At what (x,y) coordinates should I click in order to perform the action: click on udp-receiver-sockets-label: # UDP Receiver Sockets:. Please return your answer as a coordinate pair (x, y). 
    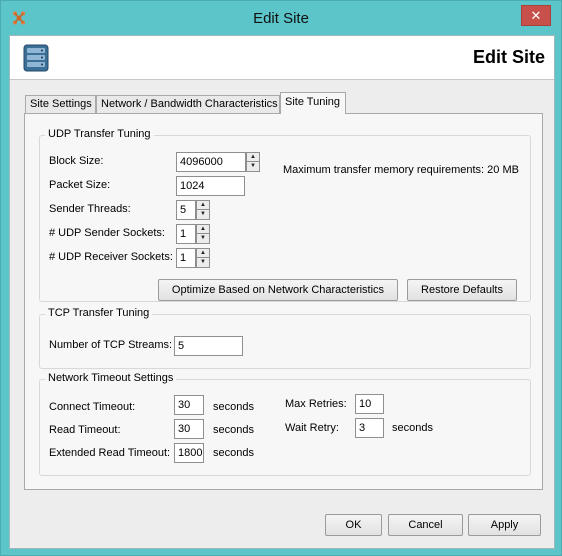
    Looking at the image, I should click on (111, 257).